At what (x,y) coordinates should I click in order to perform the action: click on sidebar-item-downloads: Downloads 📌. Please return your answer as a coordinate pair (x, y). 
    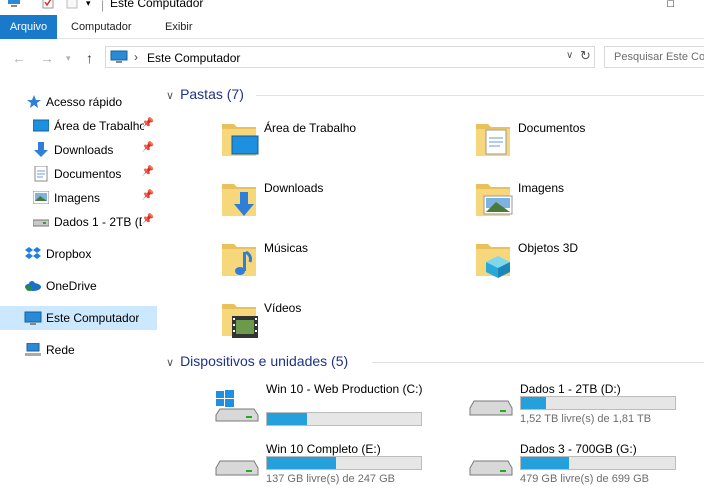
    Looking at the image, I should click on (78, 150).